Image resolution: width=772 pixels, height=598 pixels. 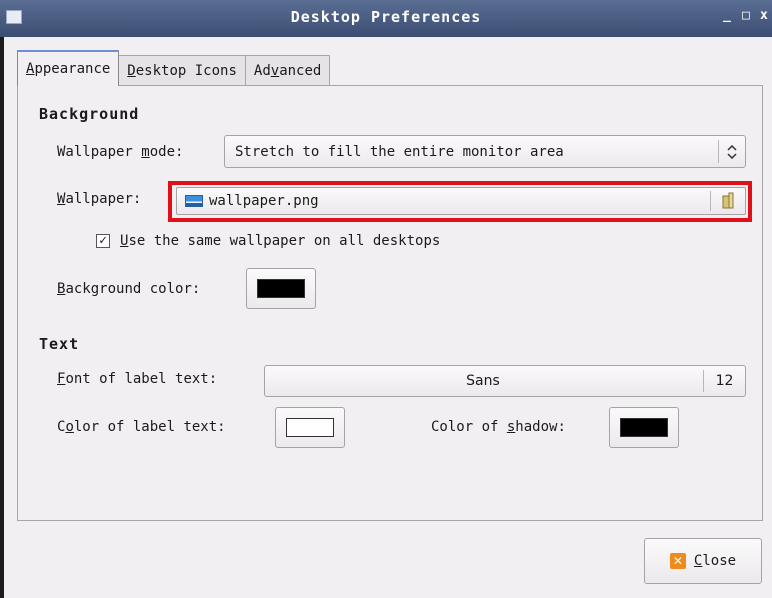 What do you see at coordinates (483, 381) in the screenshot?
I see `font-family-value: Sans` at bounding box center [483, 381].